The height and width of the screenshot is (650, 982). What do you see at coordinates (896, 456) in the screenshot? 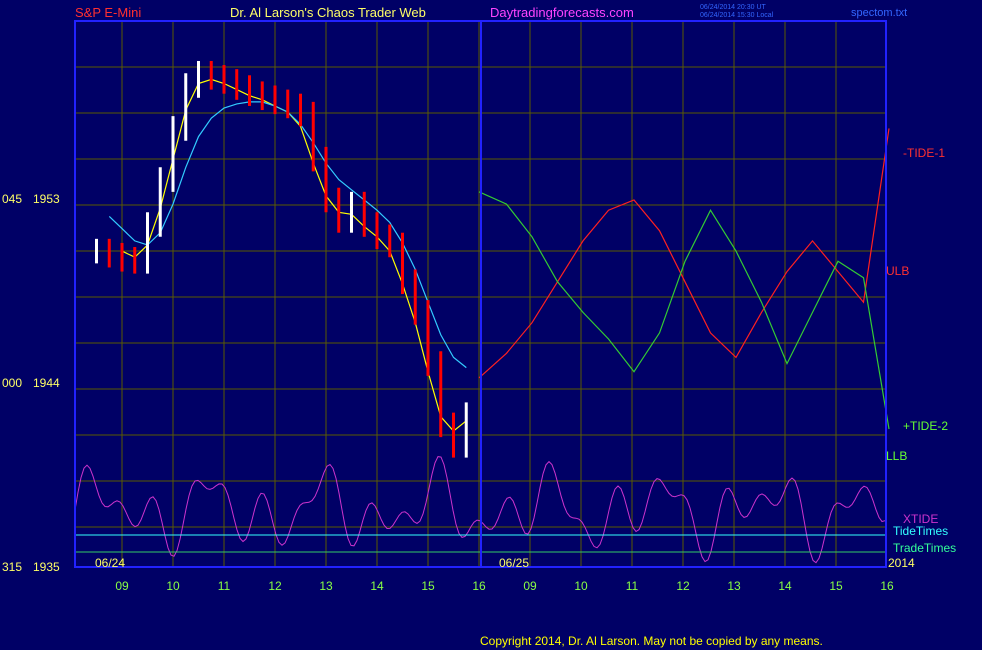
I see `label-llb: LLB` at bounding box center [896, 456].